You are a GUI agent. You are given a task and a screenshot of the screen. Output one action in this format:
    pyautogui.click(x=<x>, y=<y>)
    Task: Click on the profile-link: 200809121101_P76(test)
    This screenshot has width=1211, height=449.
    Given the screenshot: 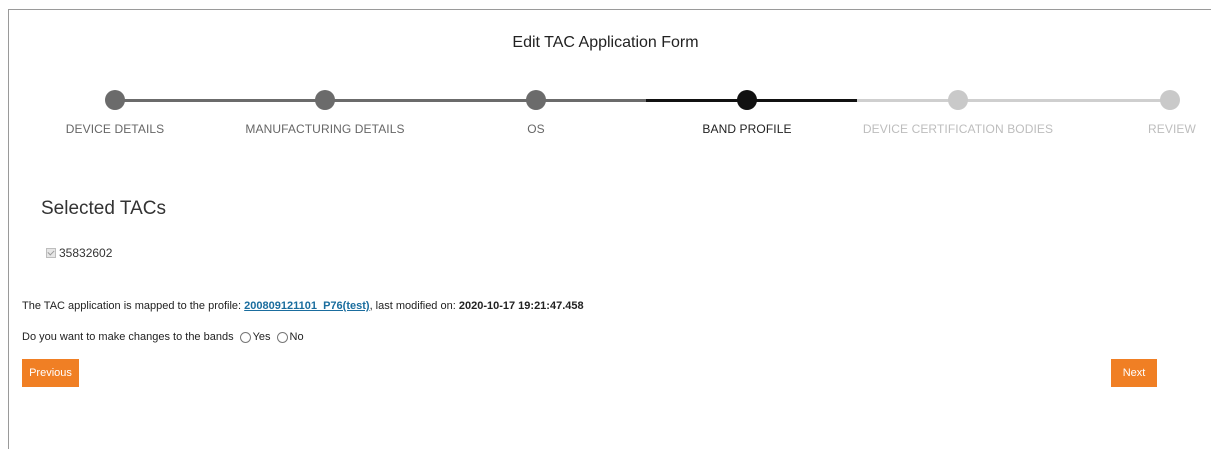 What is the action you would take?
    pyautogui.click(x=306, y=306)
    